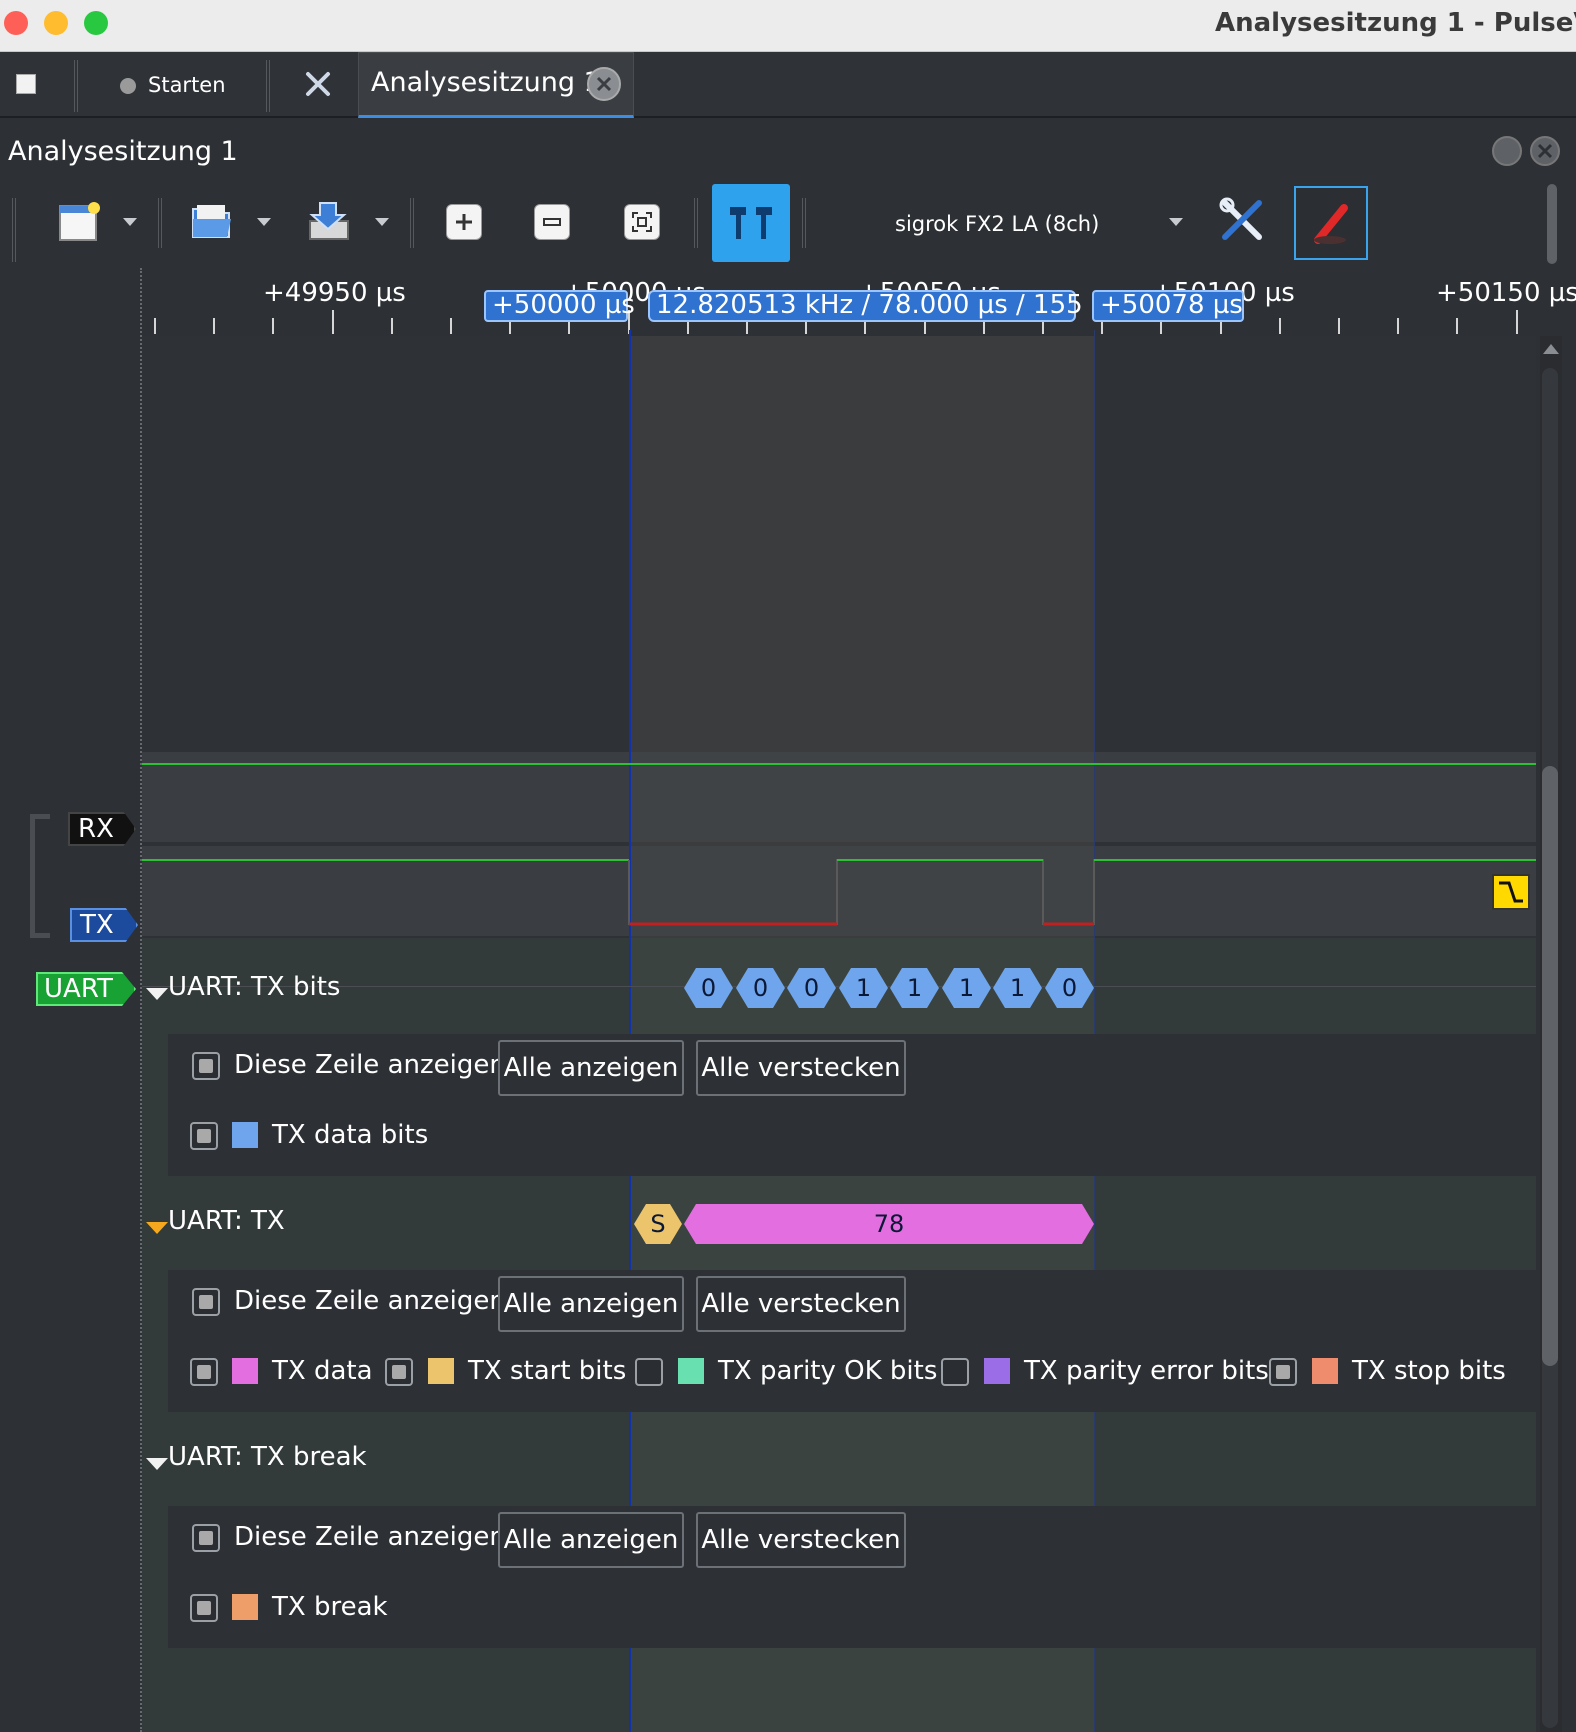 This screenshot has width=1576, height=1732. What do you see at coordinates (839, 797) in the screenshot?
I see `rx-trace-band` at bounding box center [839, 797].